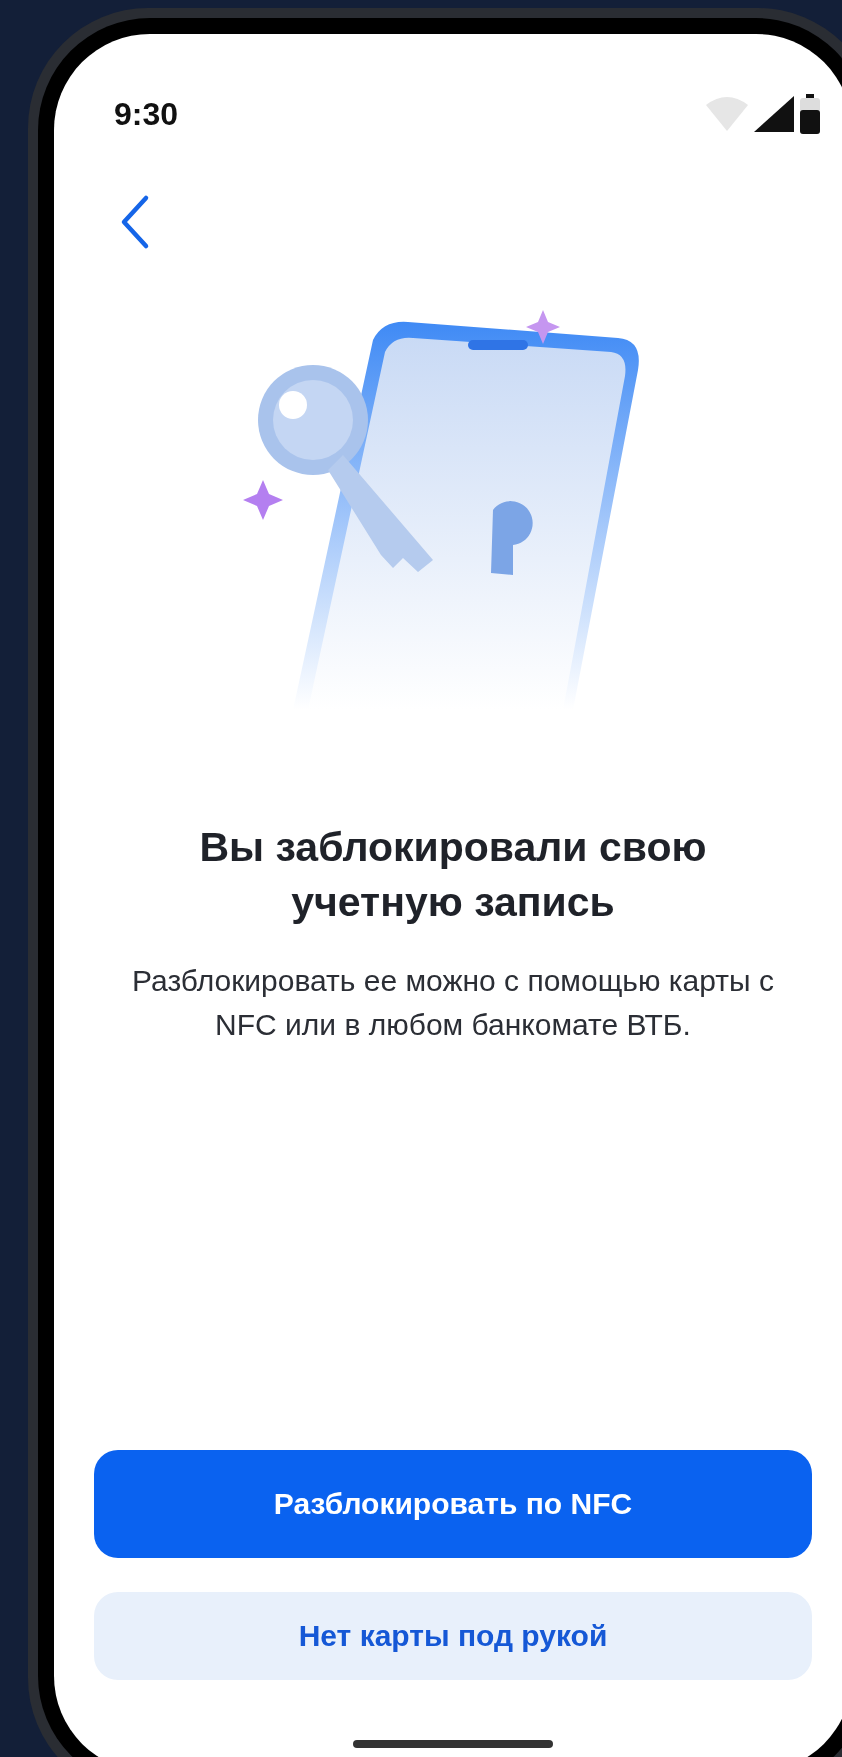 The image size is (842, 1757). Describe the element at coordinates (774, 114) in the screenshot. I see `signal-icon` at that location.